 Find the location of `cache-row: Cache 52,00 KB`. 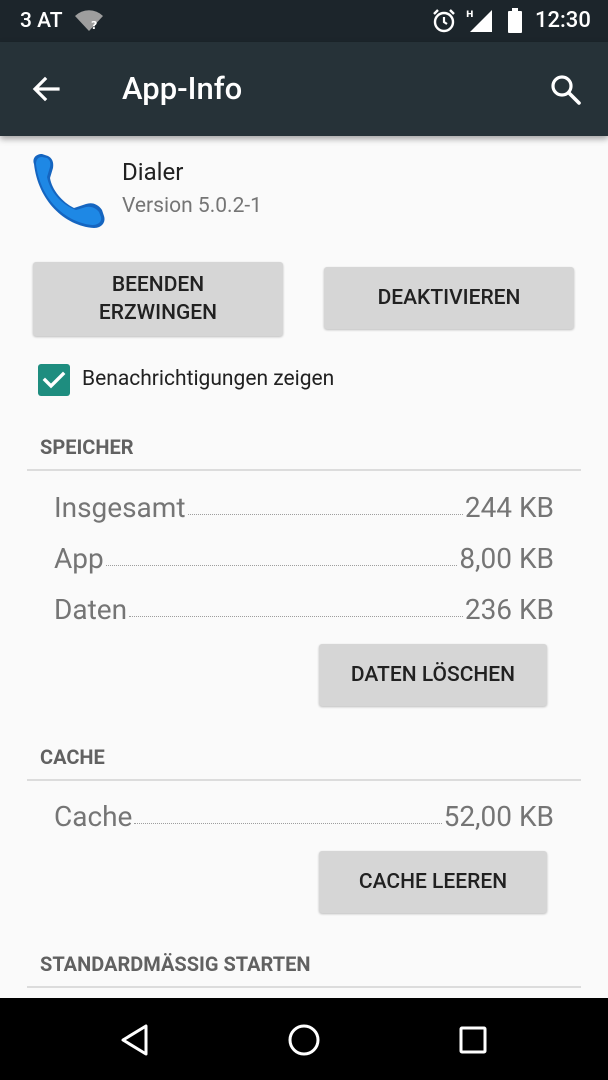

cache-row: Cache 52,00 KB is located at coordinates (304, 815).